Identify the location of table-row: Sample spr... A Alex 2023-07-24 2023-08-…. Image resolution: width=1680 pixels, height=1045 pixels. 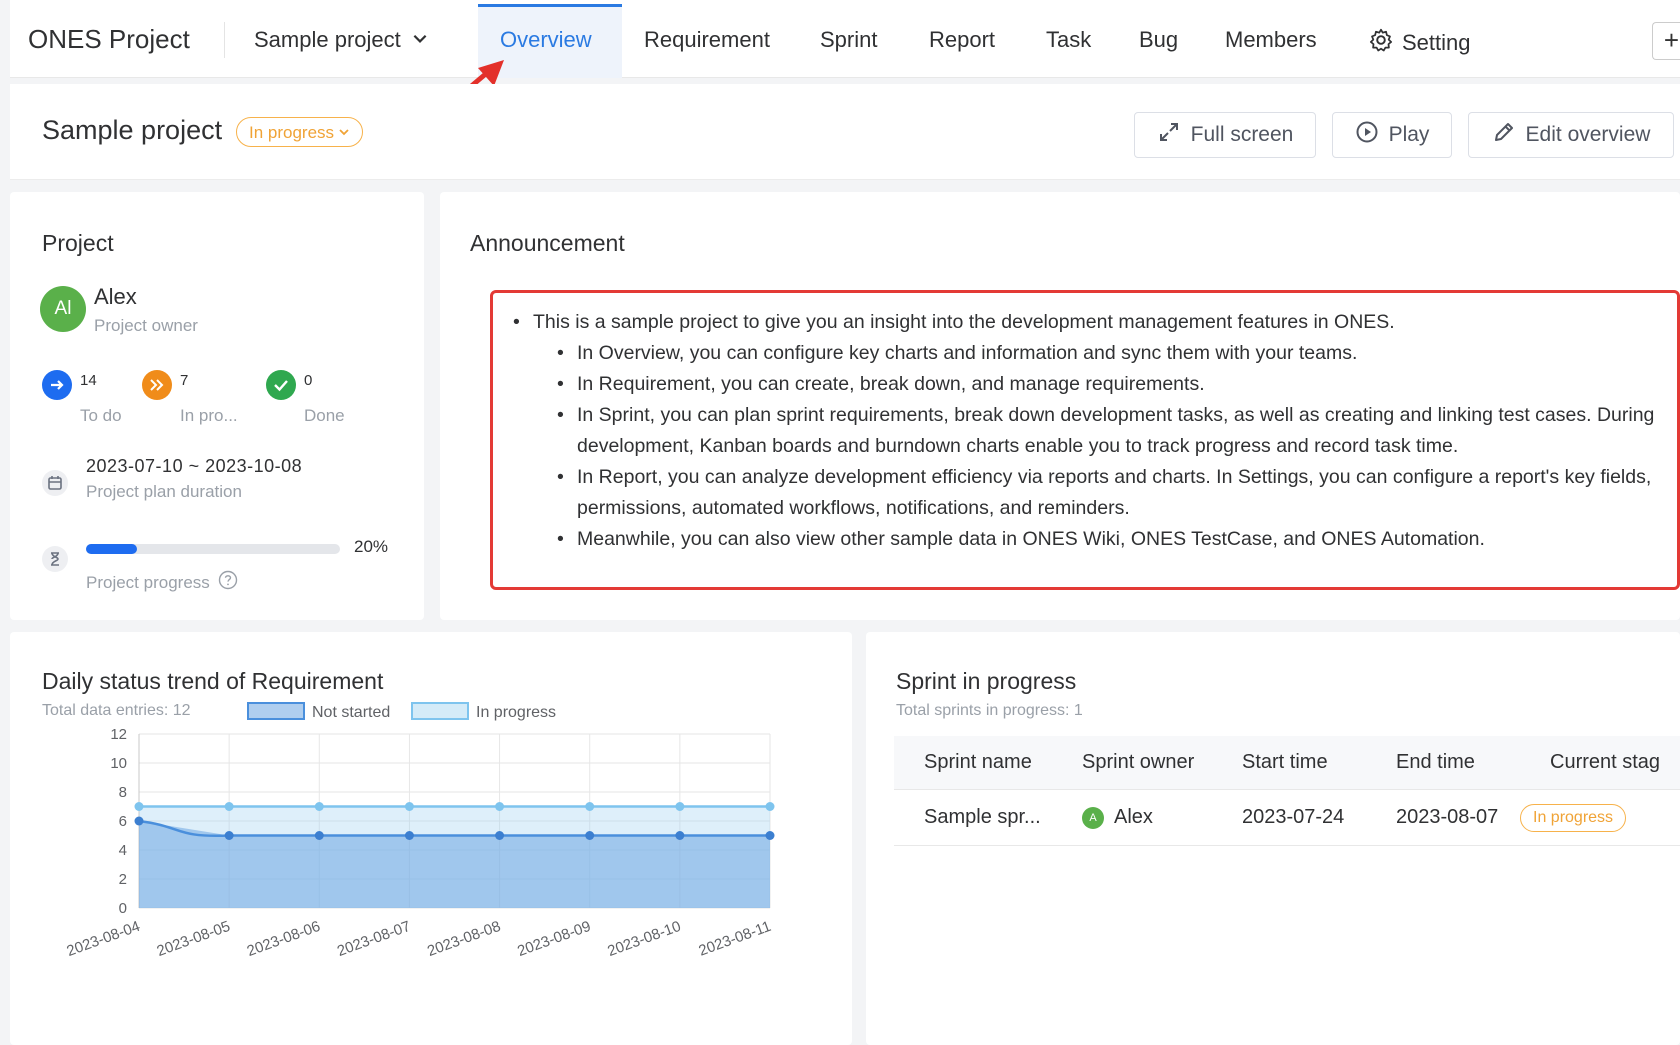
(1287, 818).